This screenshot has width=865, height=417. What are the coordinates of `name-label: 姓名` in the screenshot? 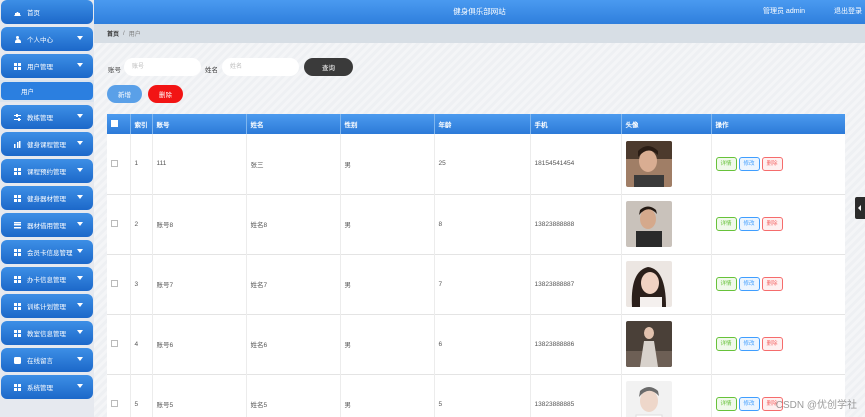 It's located at (211, 70).